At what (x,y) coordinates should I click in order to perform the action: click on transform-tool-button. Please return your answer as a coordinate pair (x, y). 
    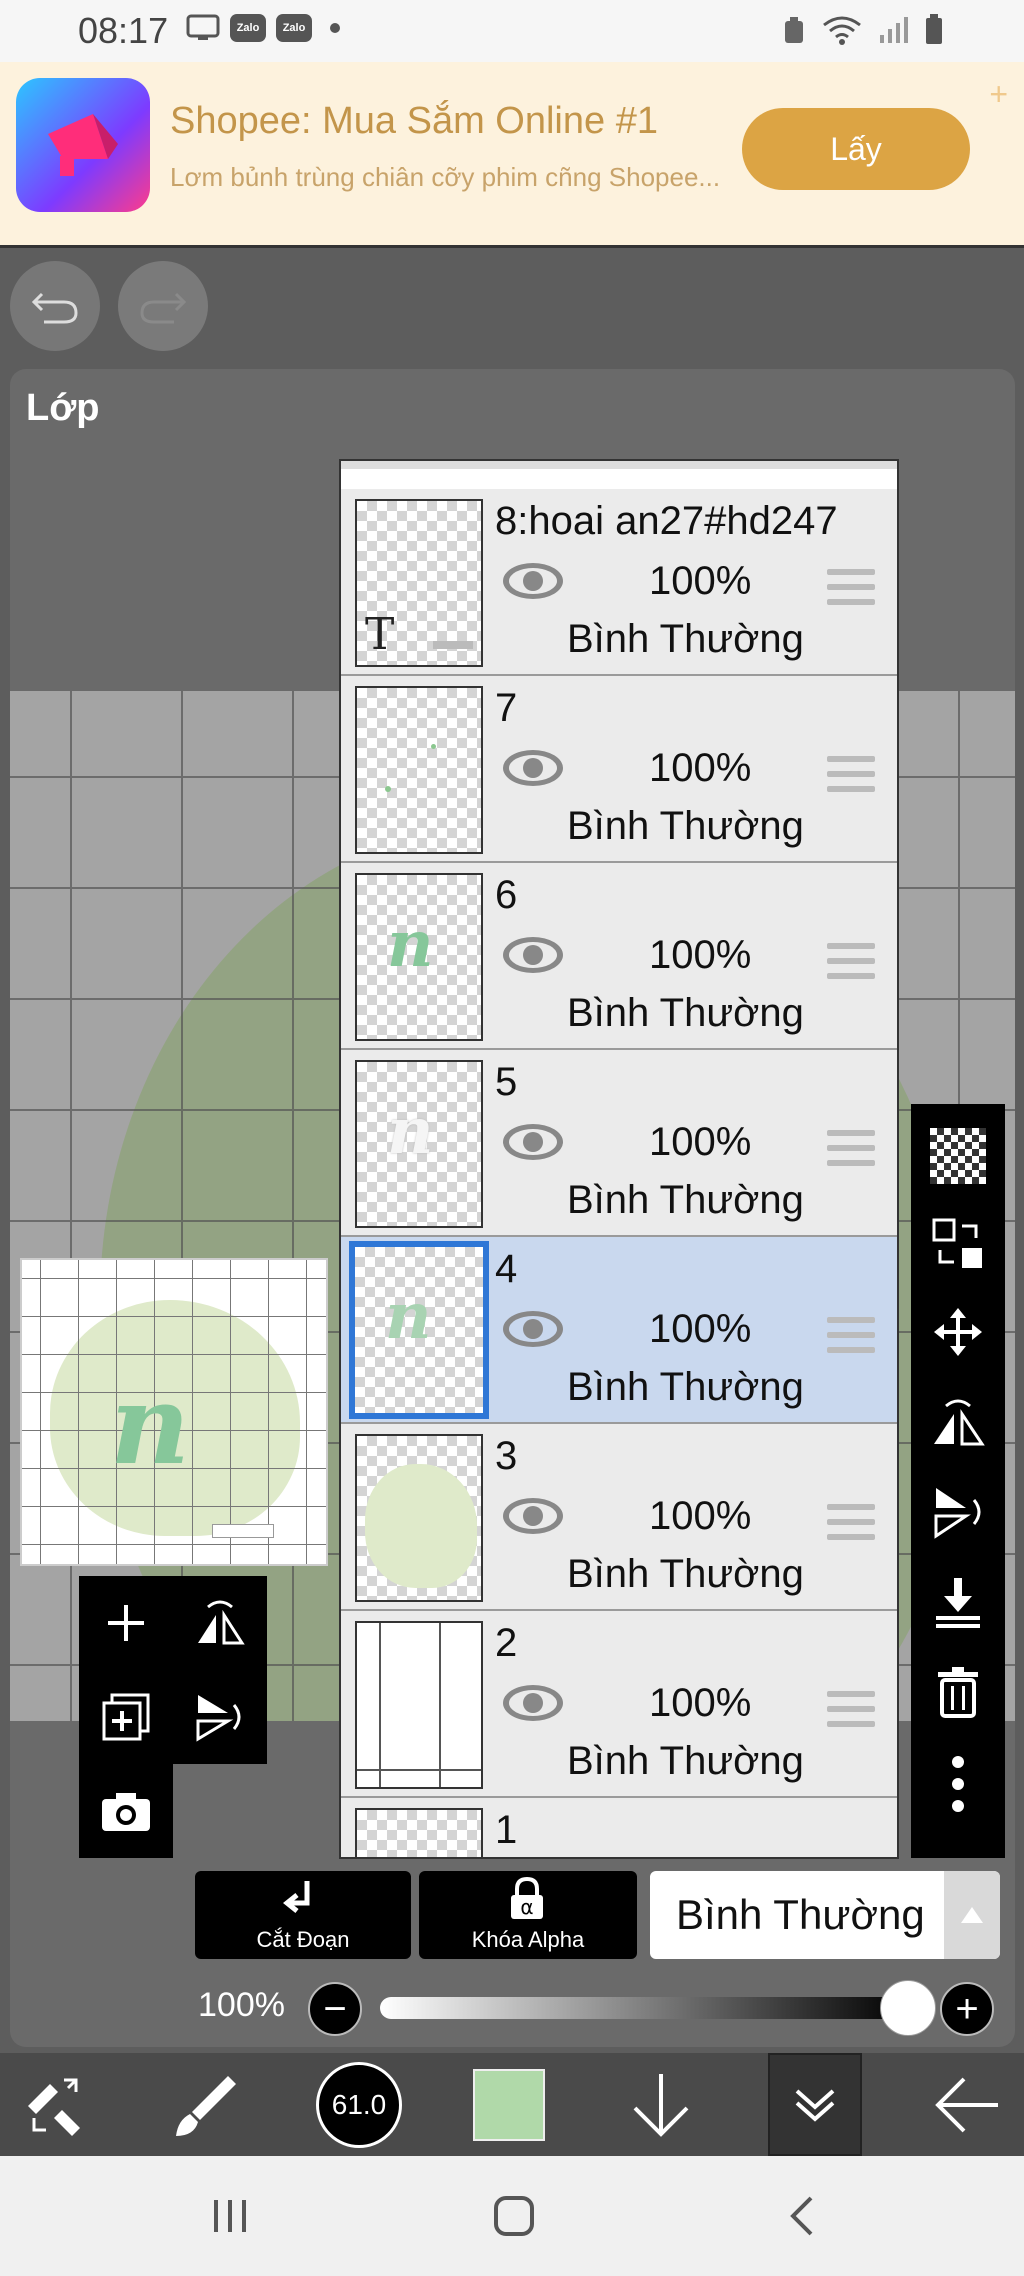
    Looking at the image, I should click on (55, 2104).